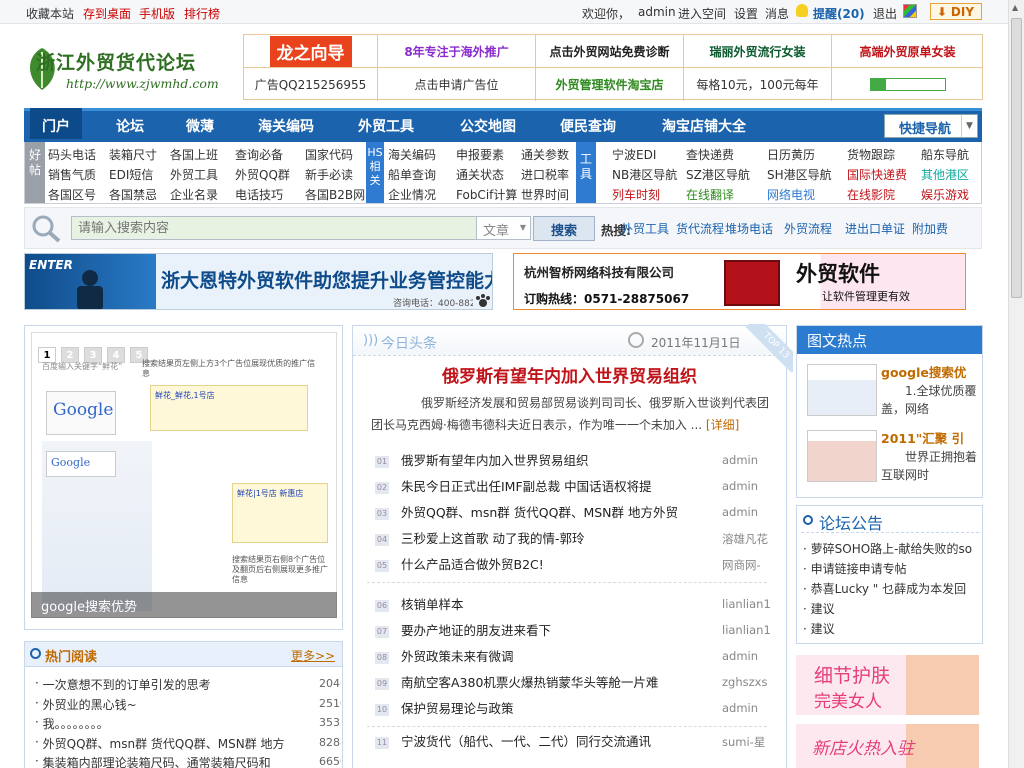 This screenshot has height=768, width=1024. What do you see at coordinates (718, 174) in the screenshot?
I see `grid-link: SZ港区导航` at bounding box center [718, 174].